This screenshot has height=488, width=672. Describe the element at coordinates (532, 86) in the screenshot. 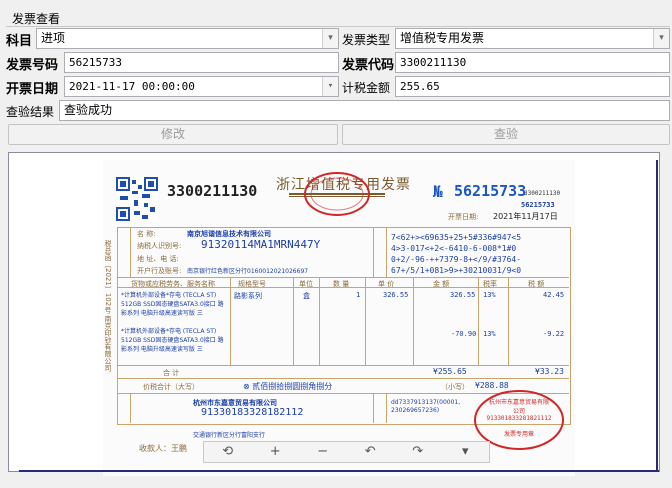

I see `tax-amount-field: 255.65` at that location.